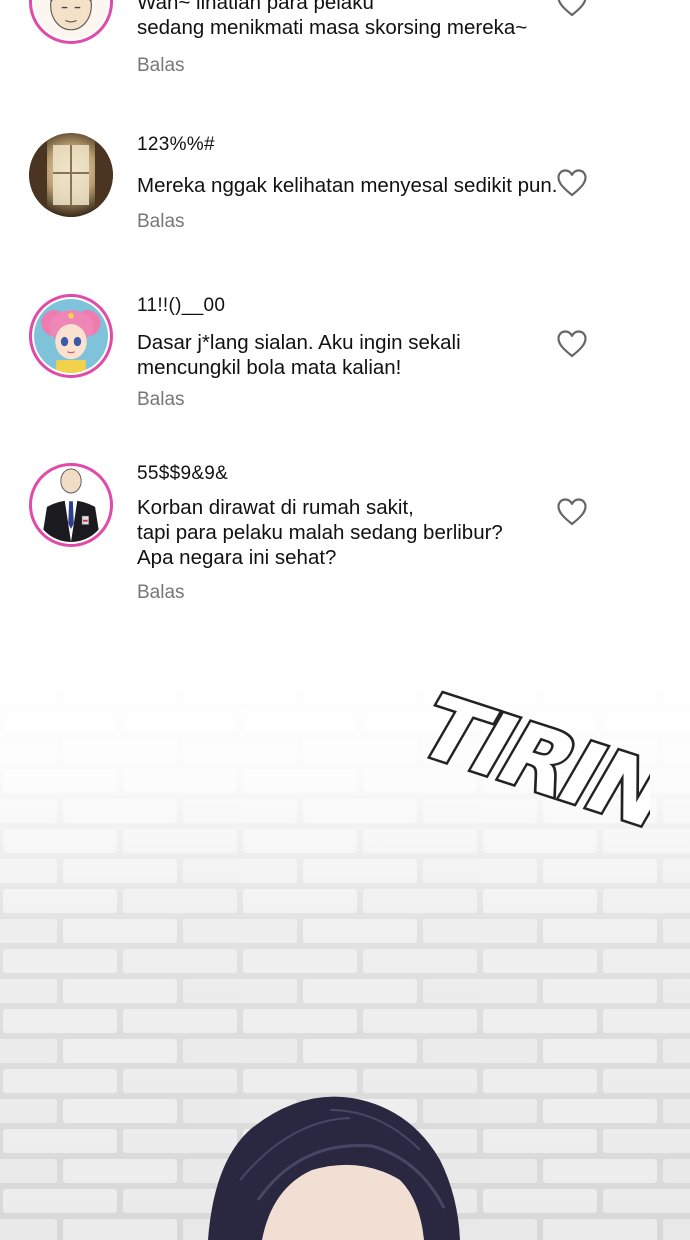 This screenshot has height=1240, width=690. What do you see at coordinates (71, 336) in the screenshot?
I see `anime-girl-avatar-icon` at bounding box center [71, 336].